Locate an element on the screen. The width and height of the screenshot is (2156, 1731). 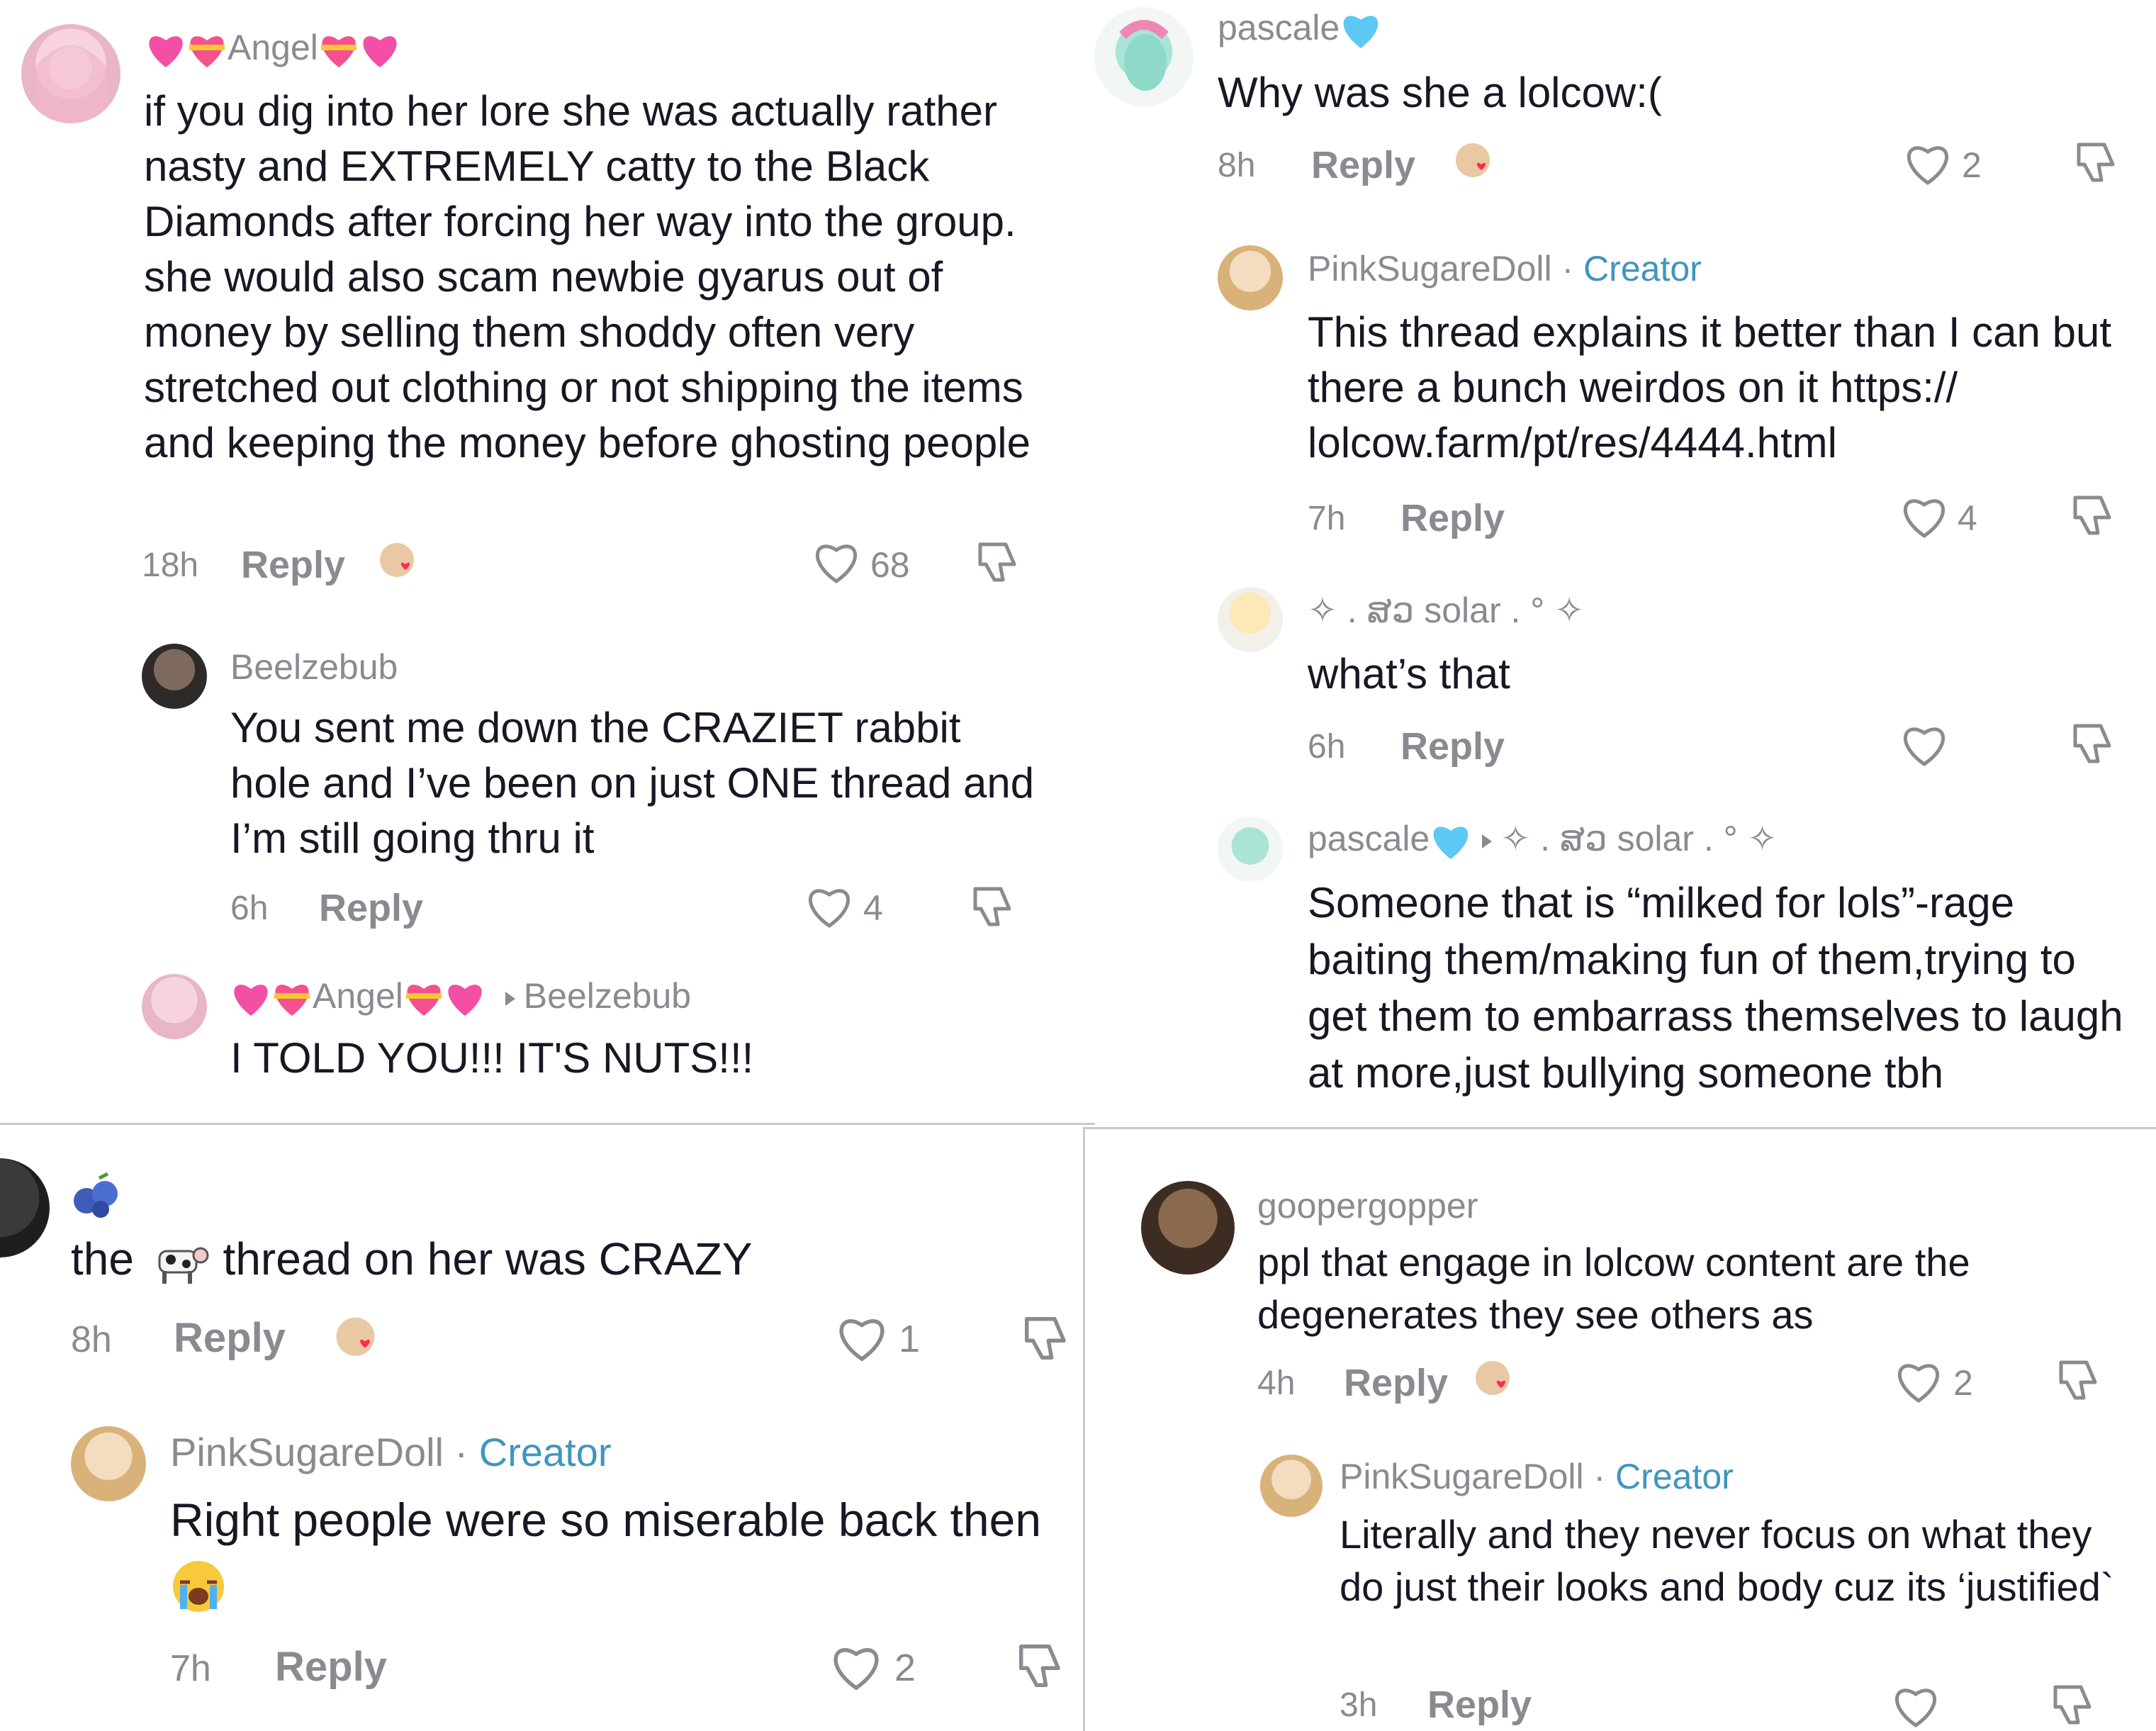
user-avatar-solar is located at coordinates (1250, 620).